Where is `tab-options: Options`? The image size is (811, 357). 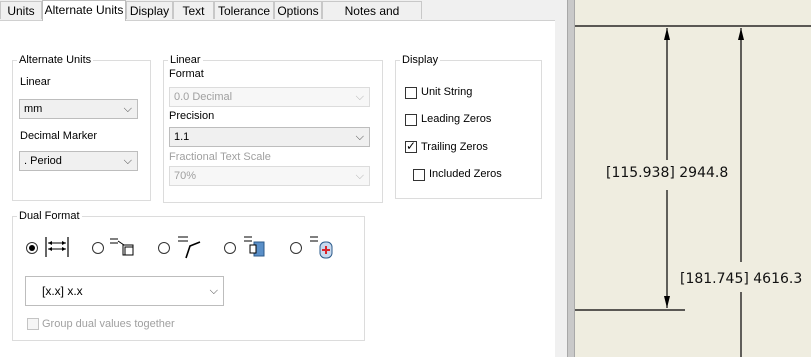
tab-options: Options is located at coordinates (298, 10).